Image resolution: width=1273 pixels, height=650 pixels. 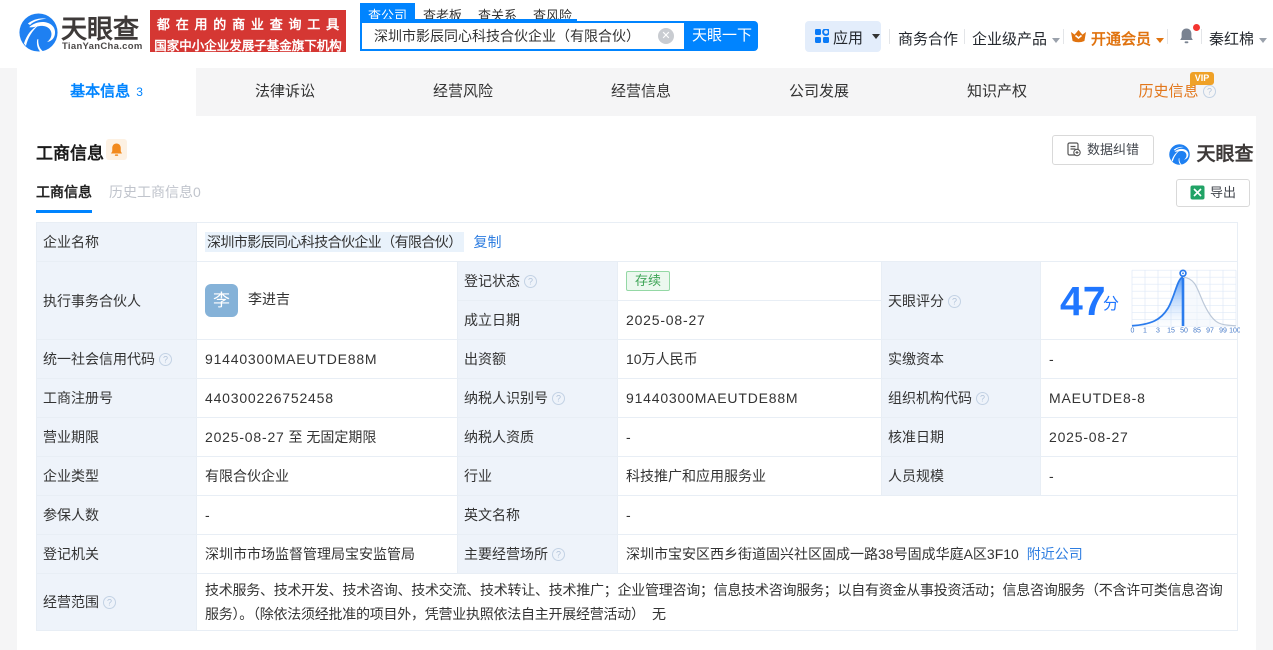 What do you see at coordinates (1234, 331) in the screenshot?
I see `svg-text: 100` at bounding box center [1234, 331].